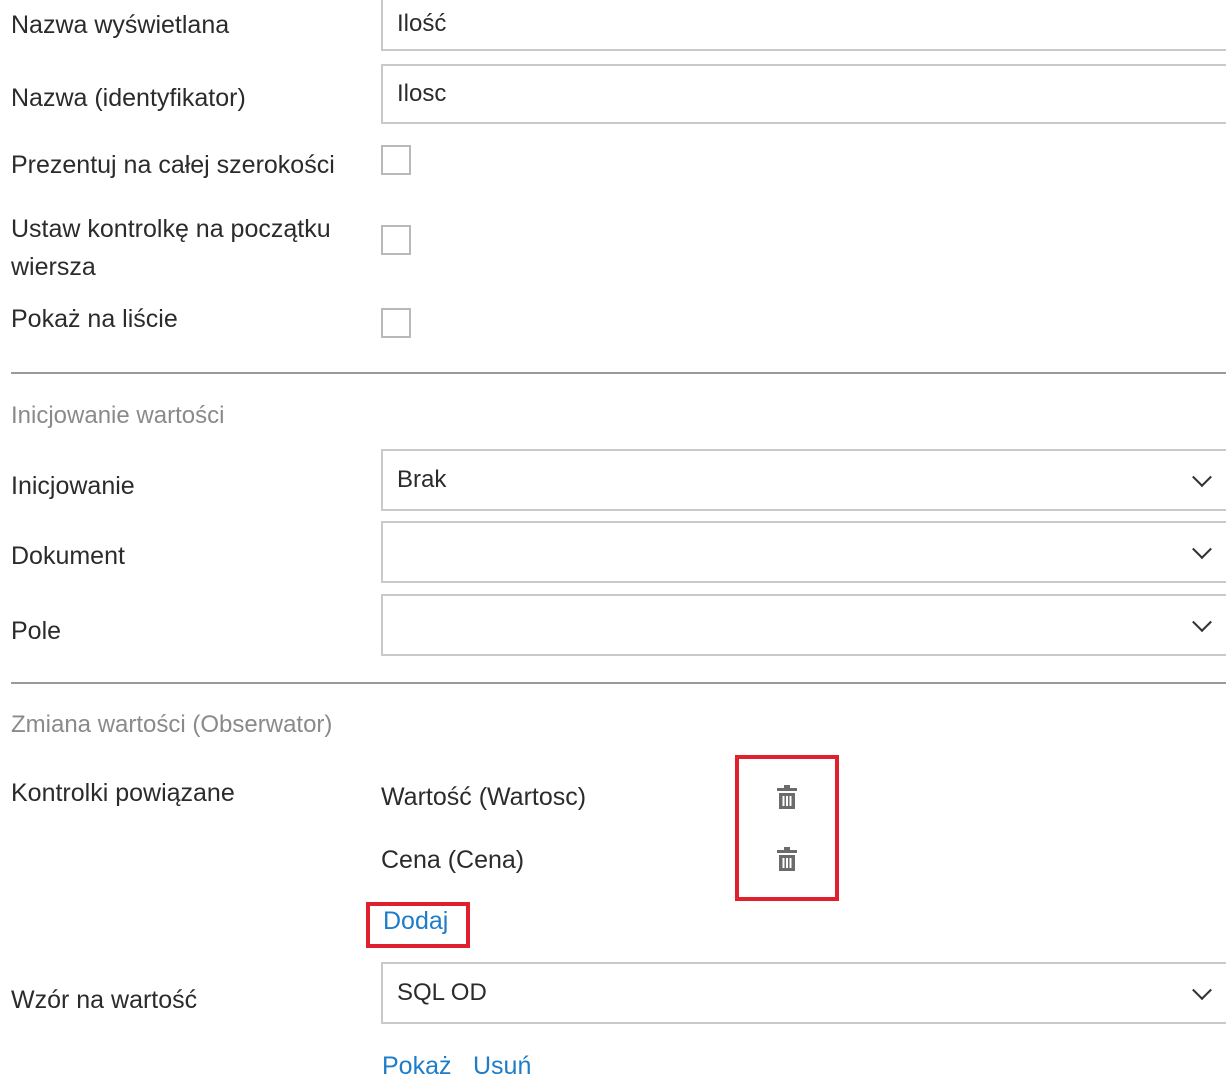 The image size is (1226, 1077). Describe the element at coordinates (123, 793) in the screenshot. I see `related-controls-label: Kontrolki powiązane` at that location.